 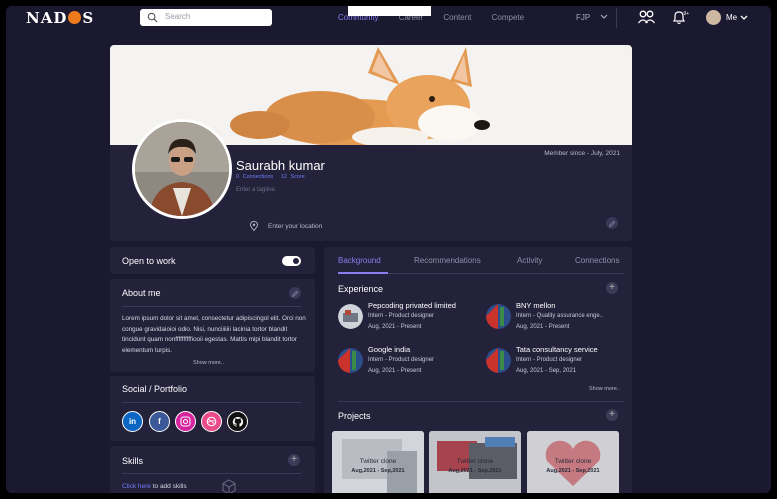 I want to click on social-title: Social / Portfolio, so click(x=155, y=389).